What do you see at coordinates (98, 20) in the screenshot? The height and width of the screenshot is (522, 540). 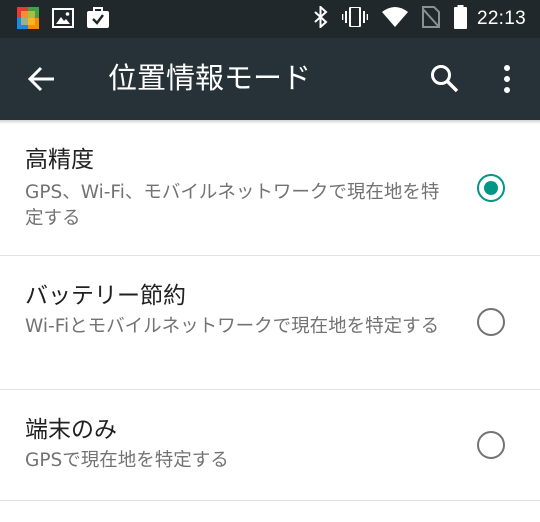 I see `briefcase-check-icon` at bounding box center [98, 20].